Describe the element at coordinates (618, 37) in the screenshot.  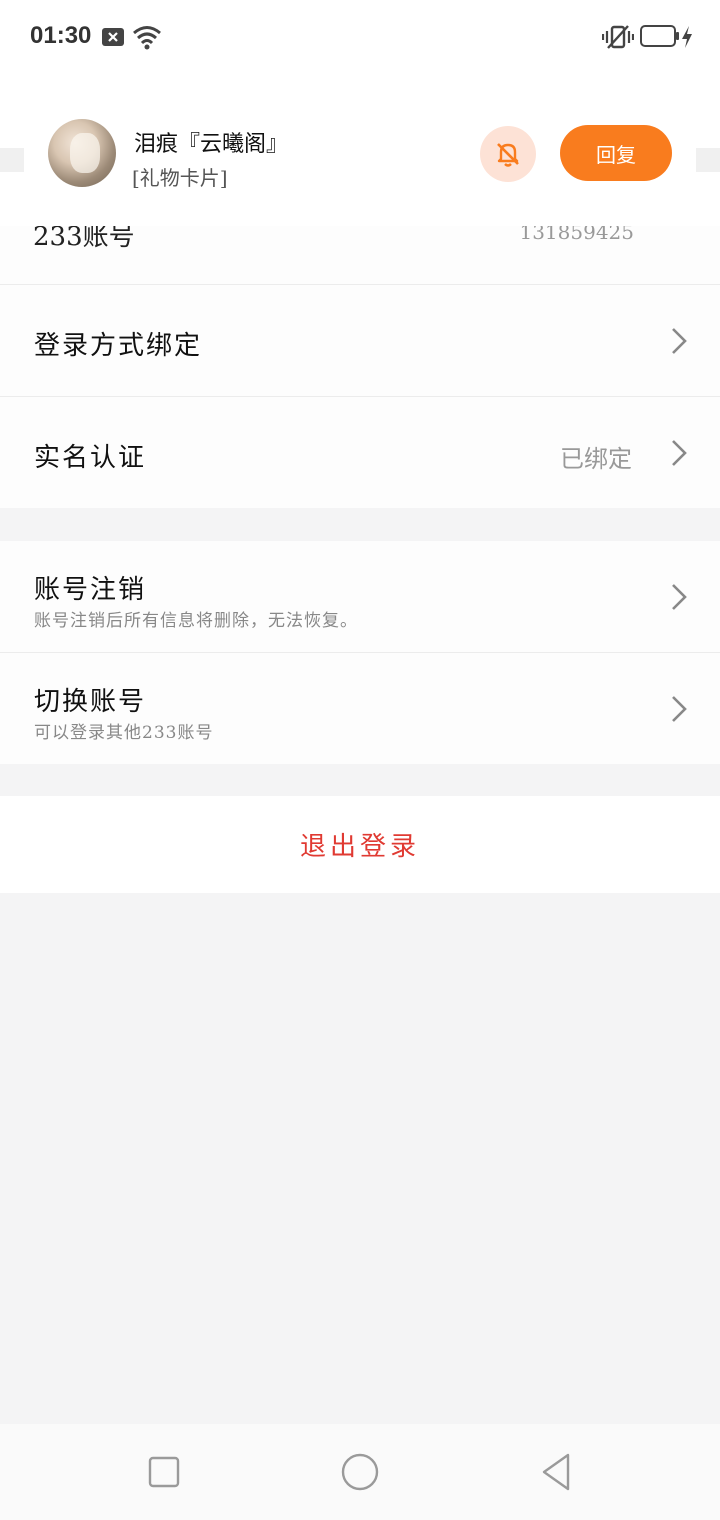
I see `vibrate-icon` at that location.